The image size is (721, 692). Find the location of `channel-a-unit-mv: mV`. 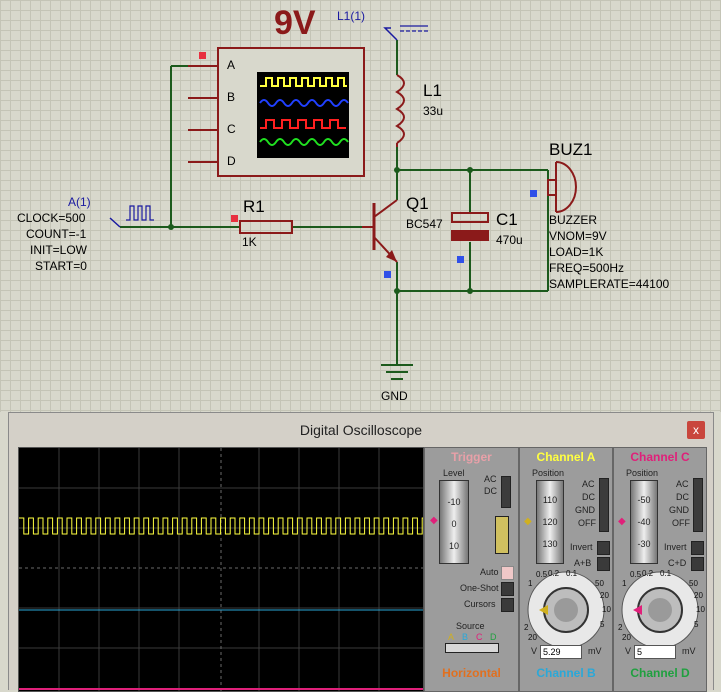

channel-a-unit-mv: mV is located at coordinates (595, 651).